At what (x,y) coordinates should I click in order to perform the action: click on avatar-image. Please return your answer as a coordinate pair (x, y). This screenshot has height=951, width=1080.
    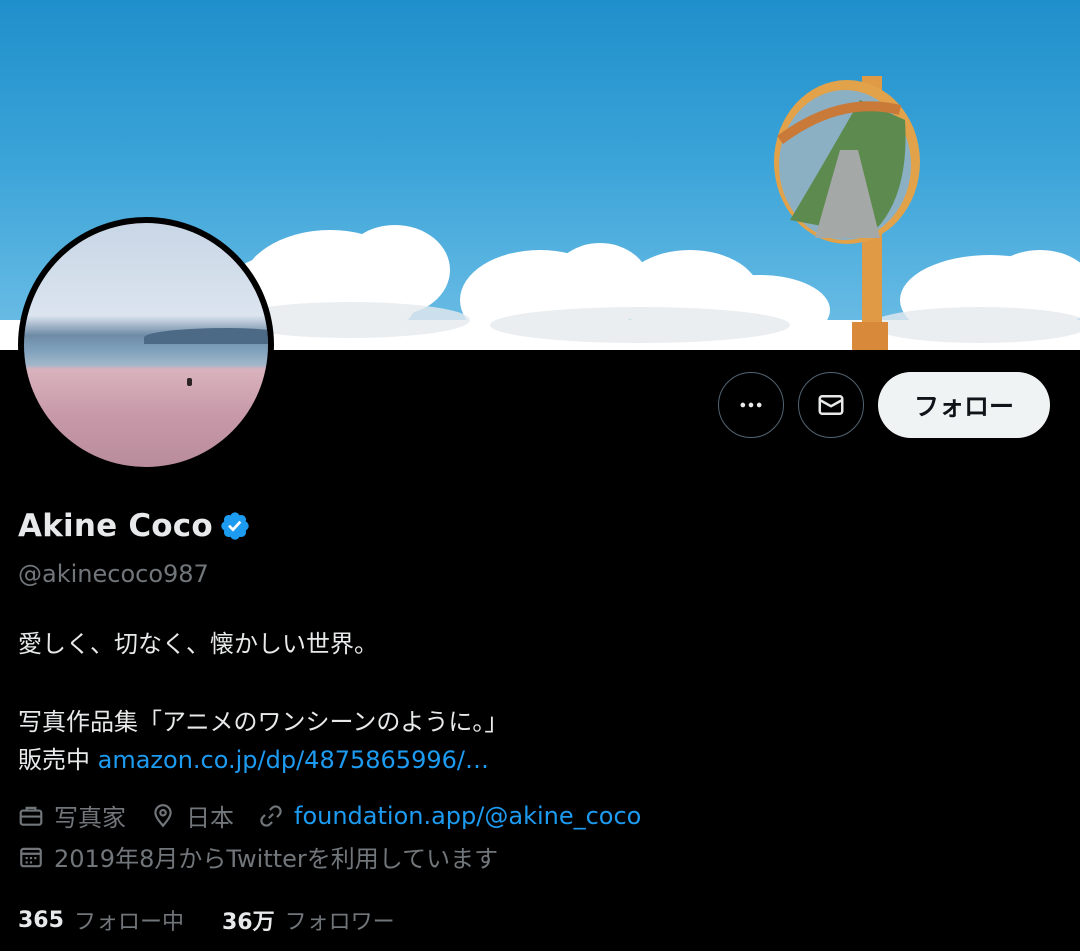
    Looking at the image, I should click on (146, 345).